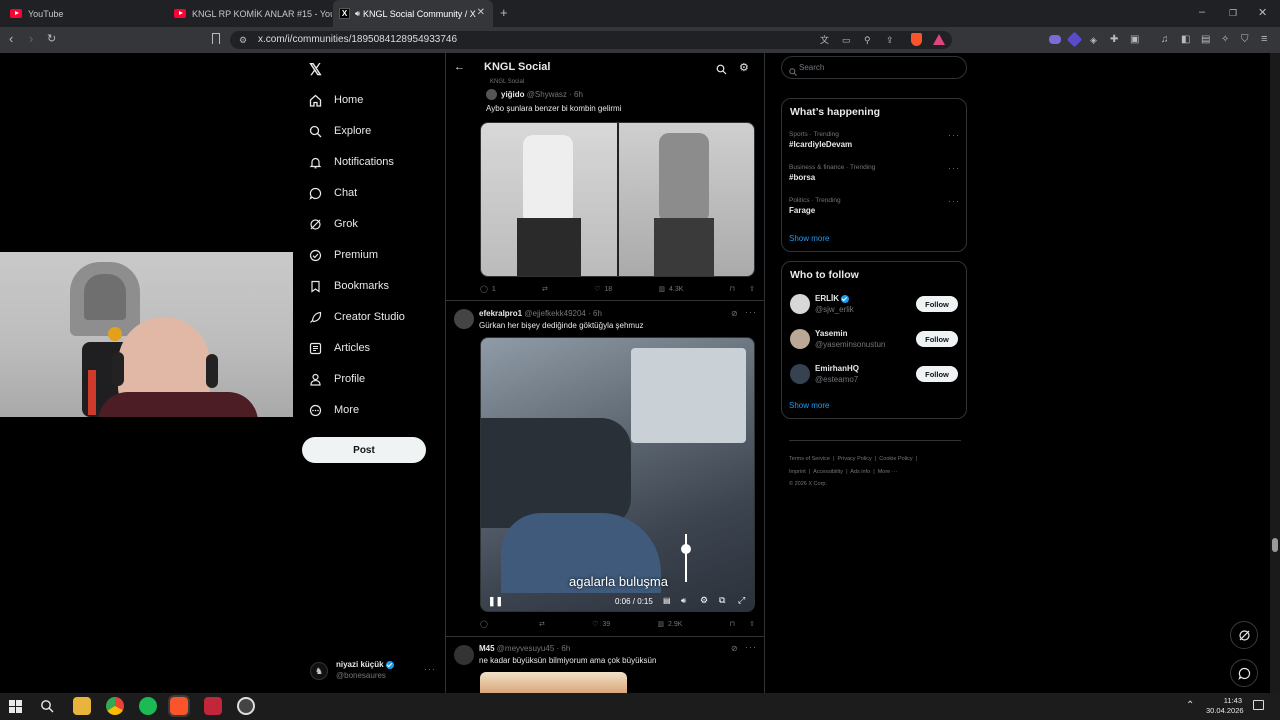 The width and height of the screenshot is (1280, 720). I want to click on captions-icon: ▤, so click(667, 600).